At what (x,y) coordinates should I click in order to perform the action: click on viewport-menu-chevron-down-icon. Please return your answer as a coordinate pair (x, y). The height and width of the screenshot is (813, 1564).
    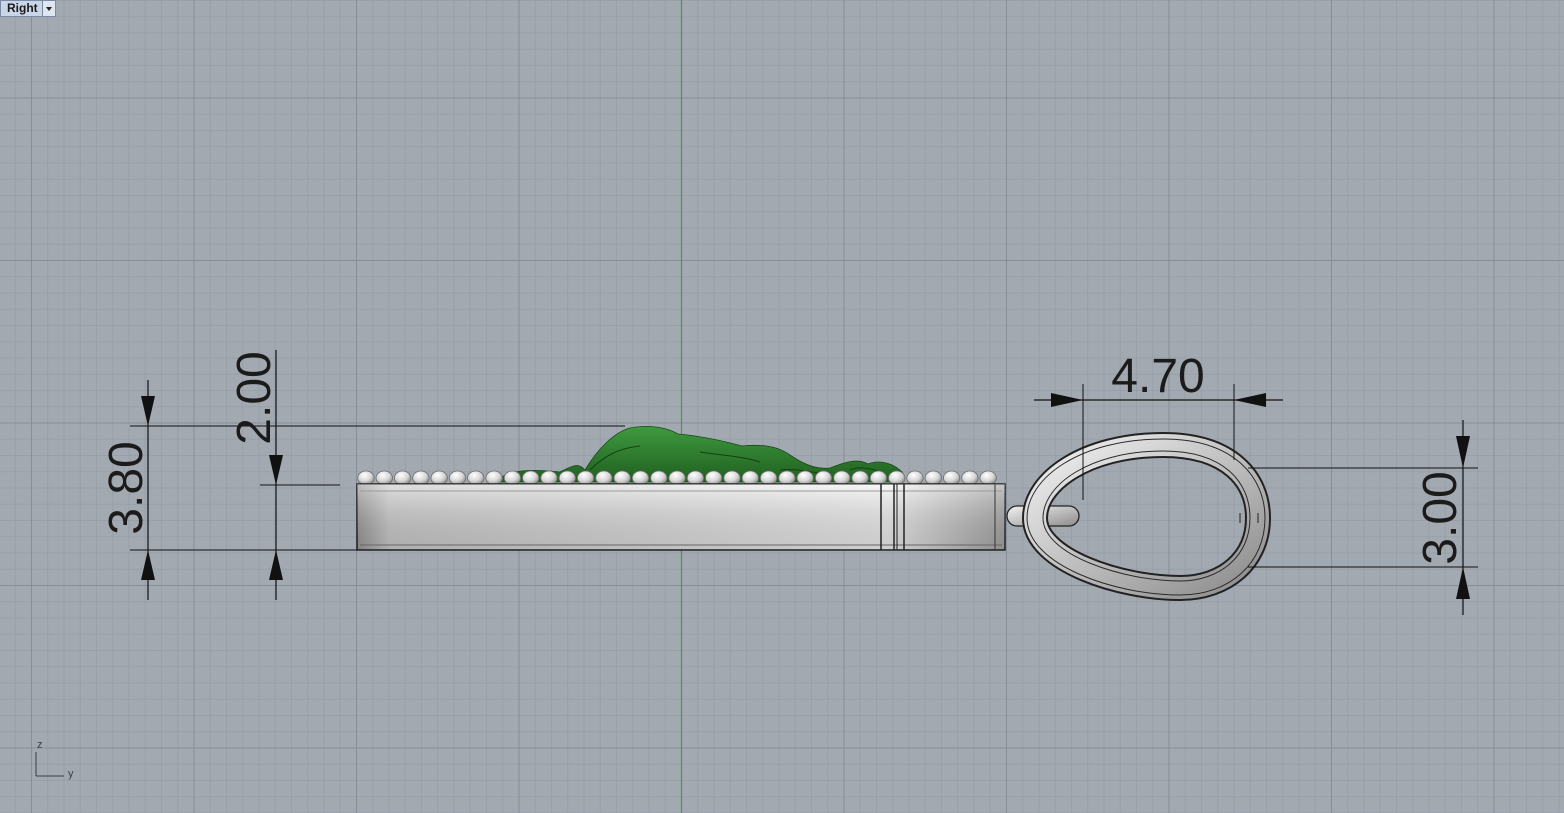
    Looking at the image, I should click on (48, 8).